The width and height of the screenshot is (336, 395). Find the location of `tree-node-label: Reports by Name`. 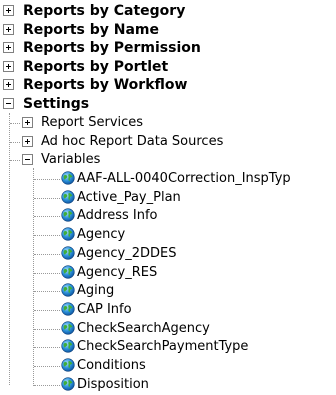

tree-node-label: Reports by Name is located at coordinates (91, 30).